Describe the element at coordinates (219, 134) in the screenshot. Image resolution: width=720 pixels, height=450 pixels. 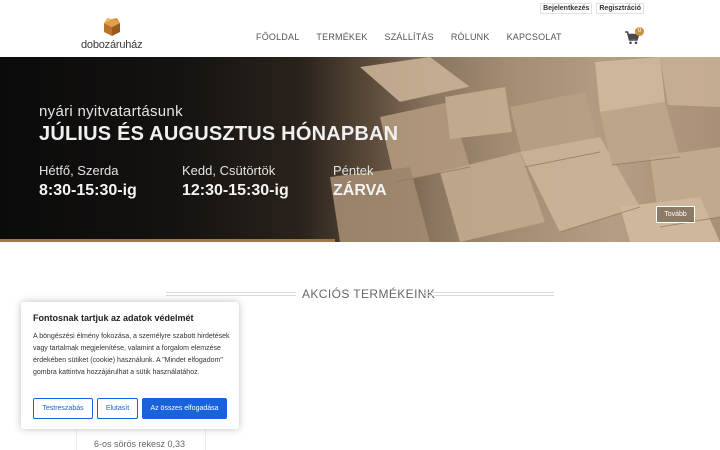
I see `hero-title: JÚLIUS ÉS AUGUSZTUS HÓNAPBAN` at that location.